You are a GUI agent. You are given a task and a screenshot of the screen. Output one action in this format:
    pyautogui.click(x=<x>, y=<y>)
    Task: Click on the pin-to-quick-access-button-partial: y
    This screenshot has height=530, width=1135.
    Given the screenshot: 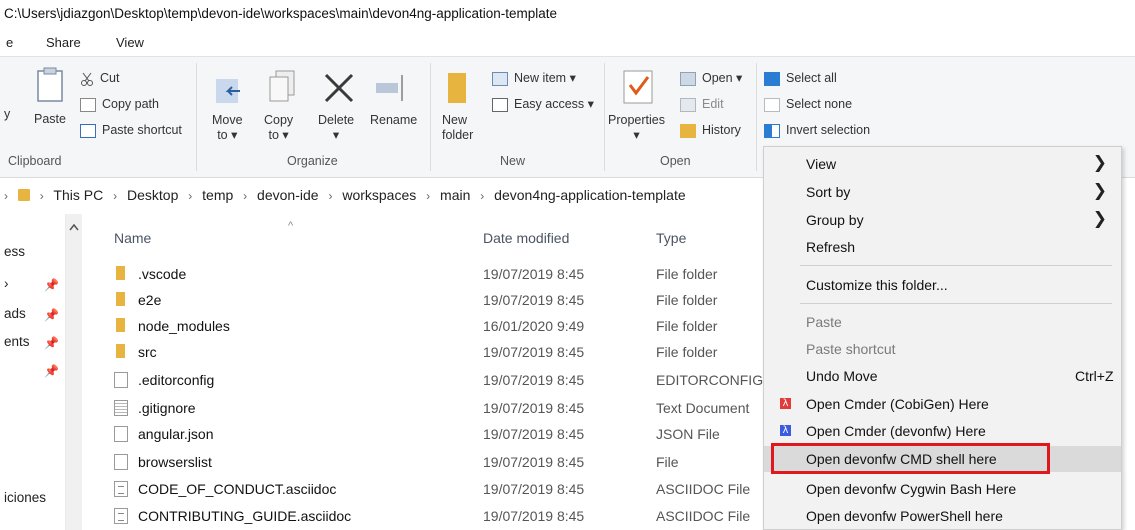 What is the action you would take?
    pyautogui.click(x=7, y=114)
    